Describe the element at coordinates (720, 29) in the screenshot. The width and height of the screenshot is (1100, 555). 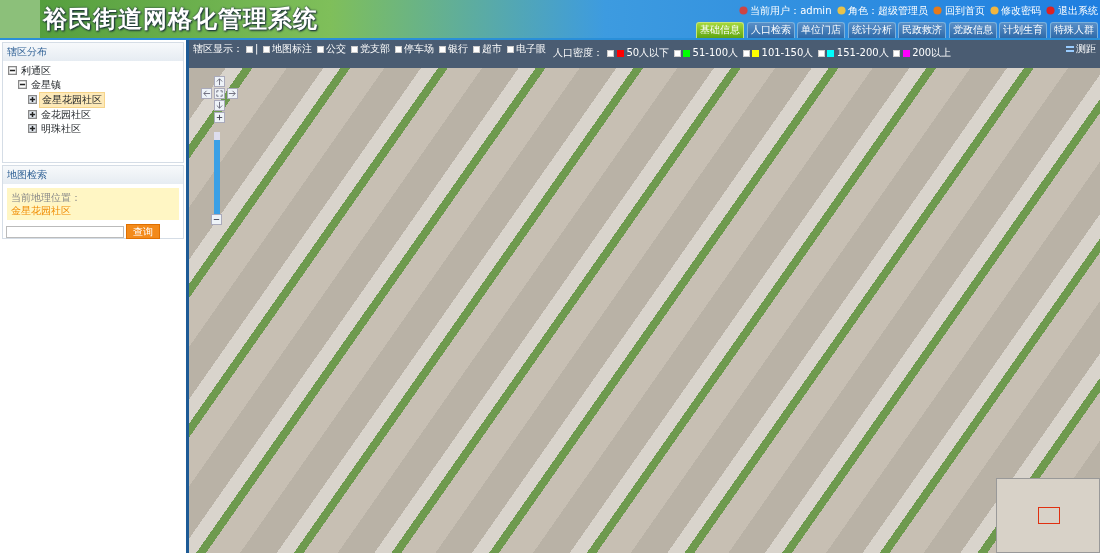
I see `nav-tab: 基础信息` at that location.